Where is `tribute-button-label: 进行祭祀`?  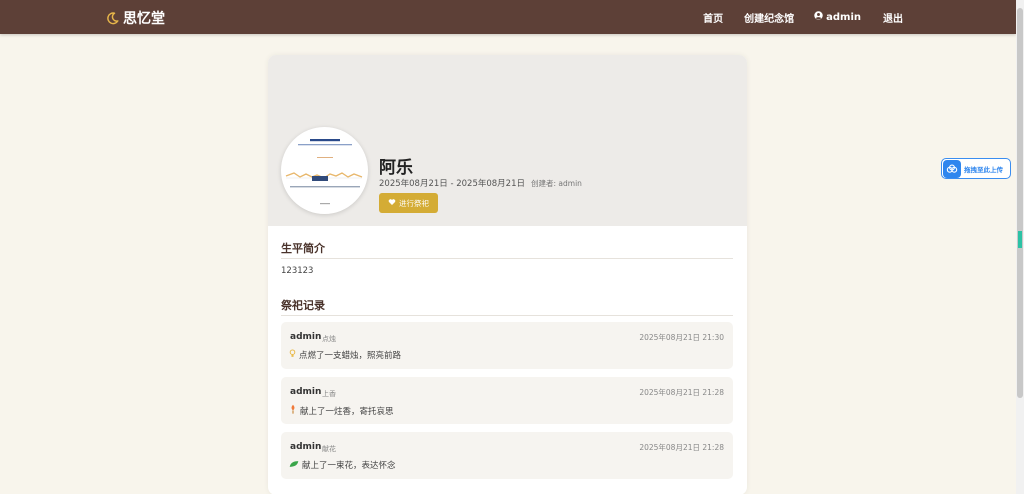
tribute-button-label: 进行祭祀 is located at coordinates (414, 203).